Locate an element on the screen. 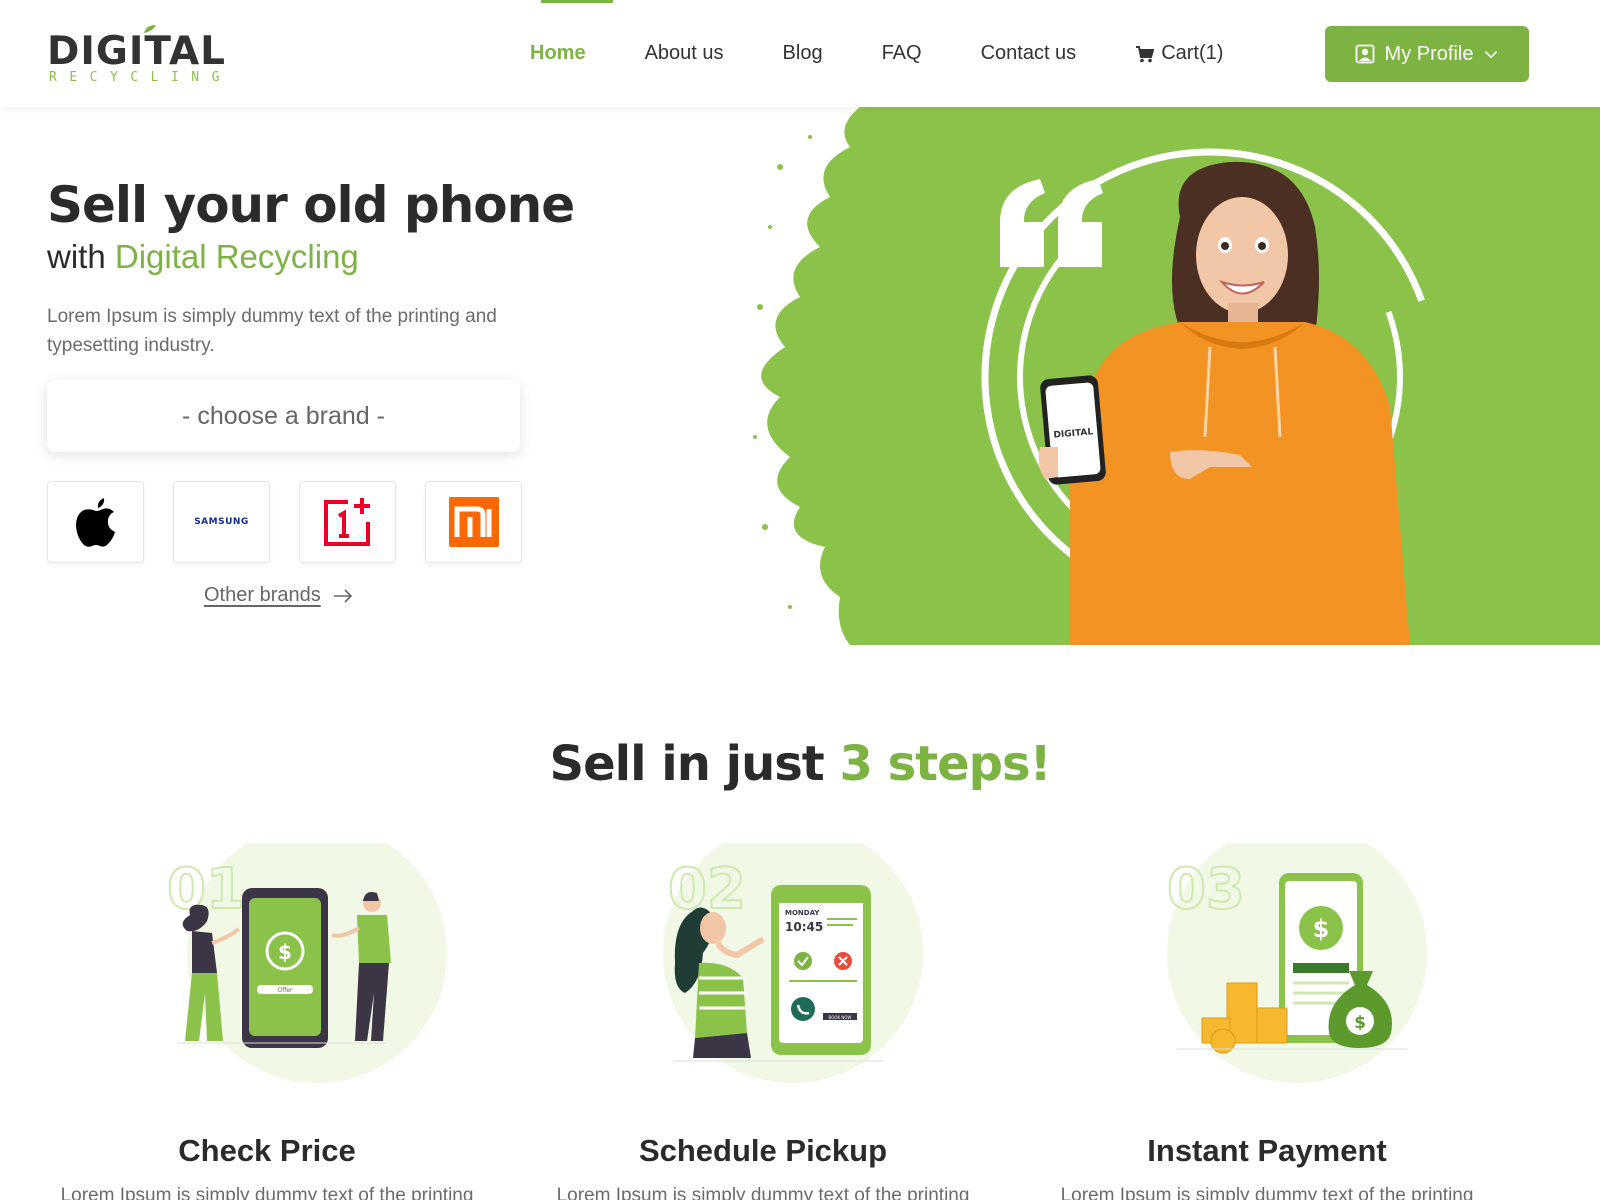 The image size is (1600, 1200). brand-tile-oneplus is located at coordinates (347, 522).